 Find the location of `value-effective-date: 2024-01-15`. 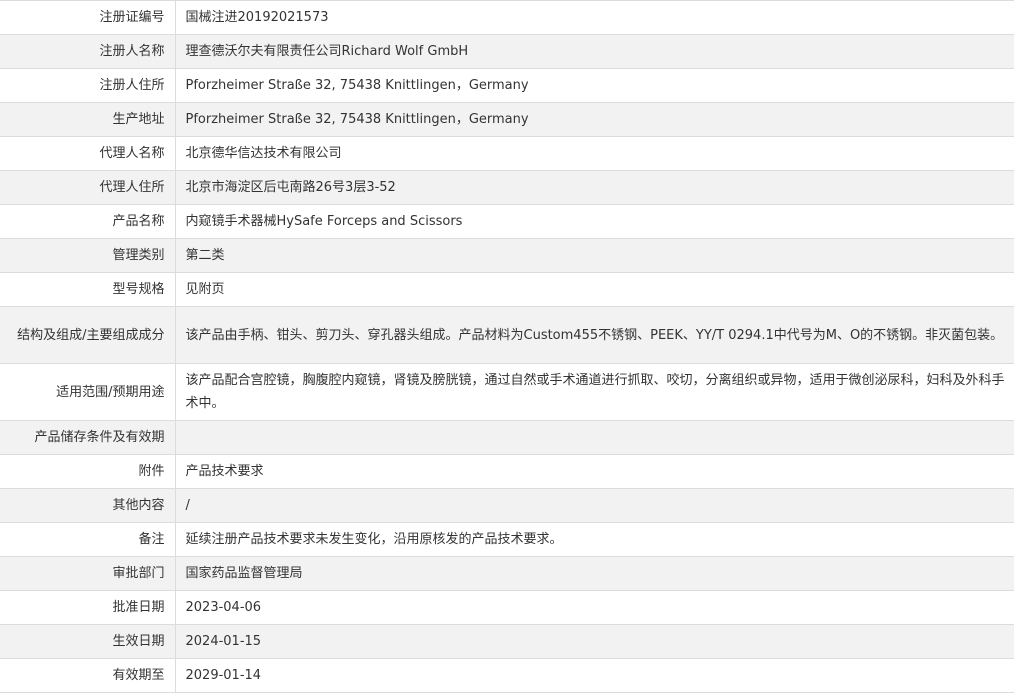

value-effective-date: 2024-01-15 is located at coordinates (594, 641).